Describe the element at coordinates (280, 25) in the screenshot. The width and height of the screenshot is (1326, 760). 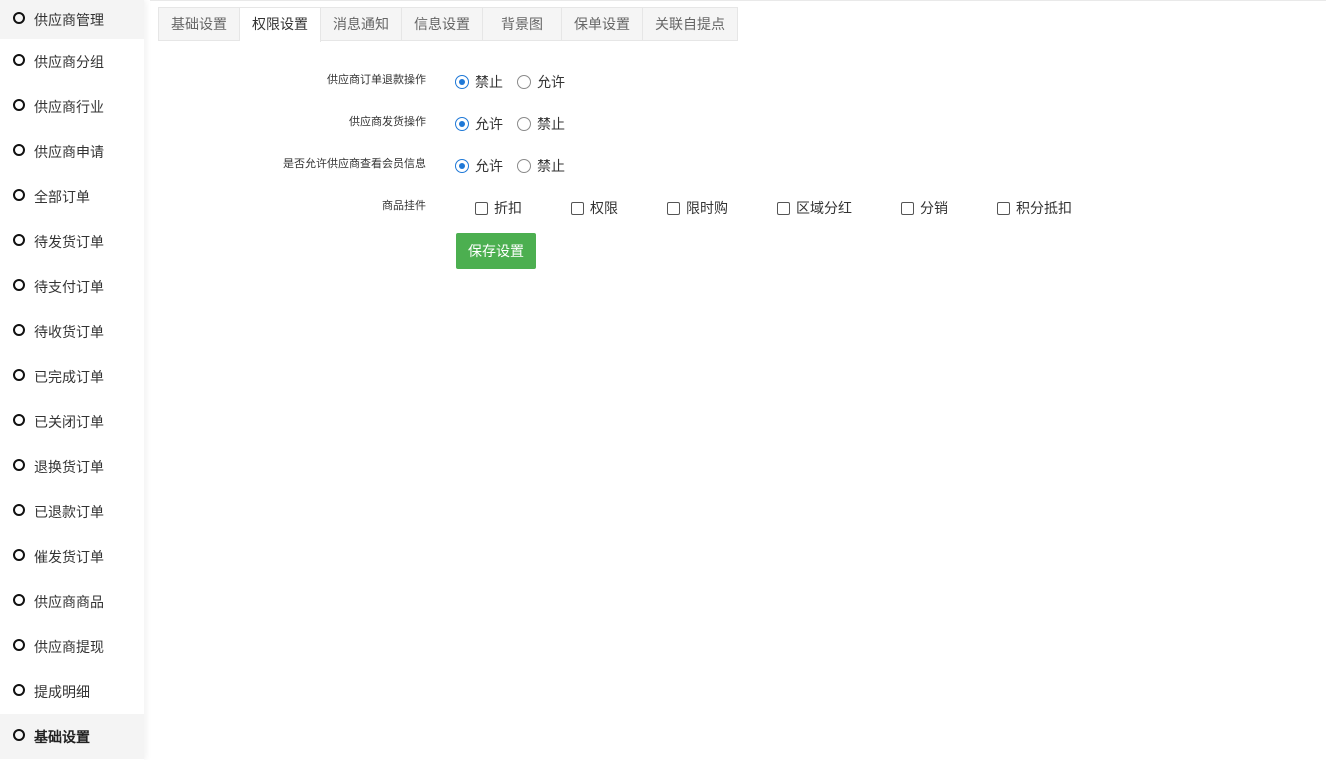
I see `tab-permission-settings: 权限设置` at that location.